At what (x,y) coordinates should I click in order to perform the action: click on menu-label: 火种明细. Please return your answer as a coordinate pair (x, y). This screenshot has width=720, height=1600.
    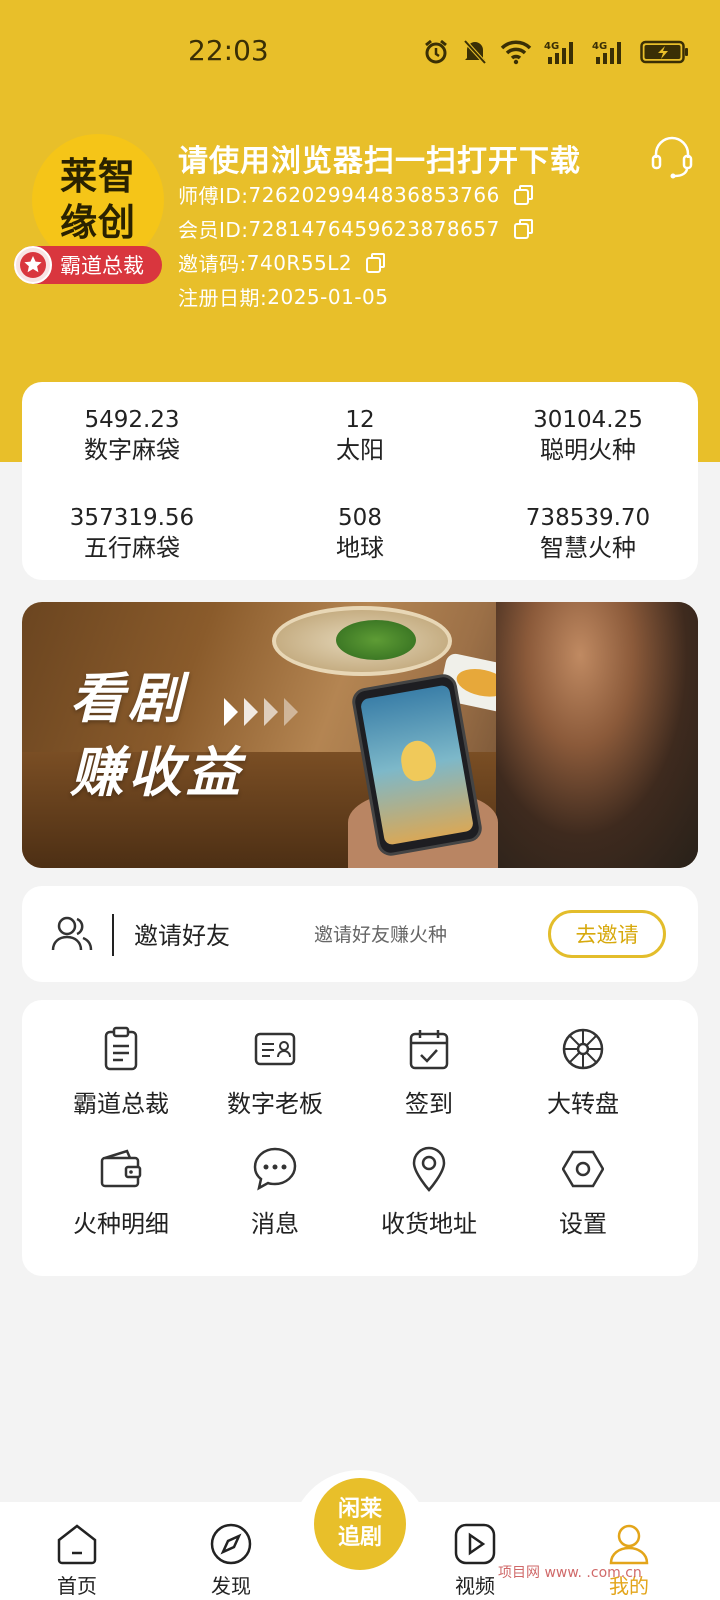
    Looking at the image, I should click on (121, 1224).